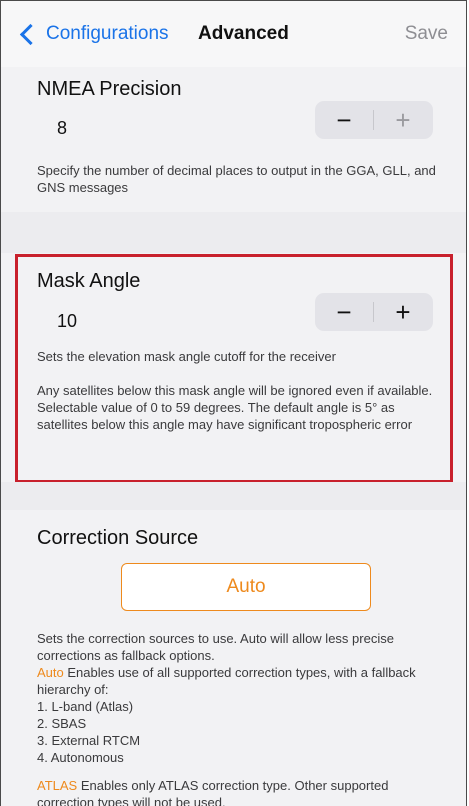  I want to click on auto-keyword: Auto, so click(50, 672).